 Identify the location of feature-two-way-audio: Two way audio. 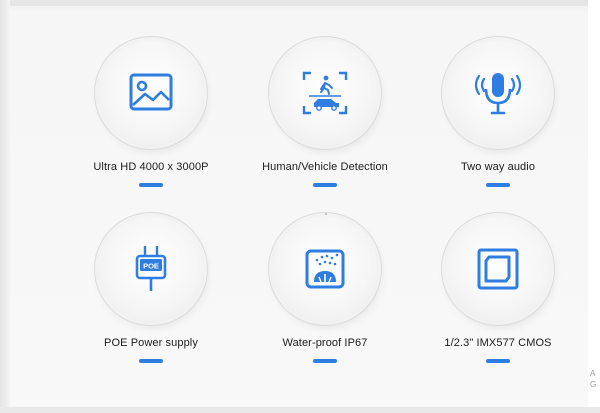
(498, 125).